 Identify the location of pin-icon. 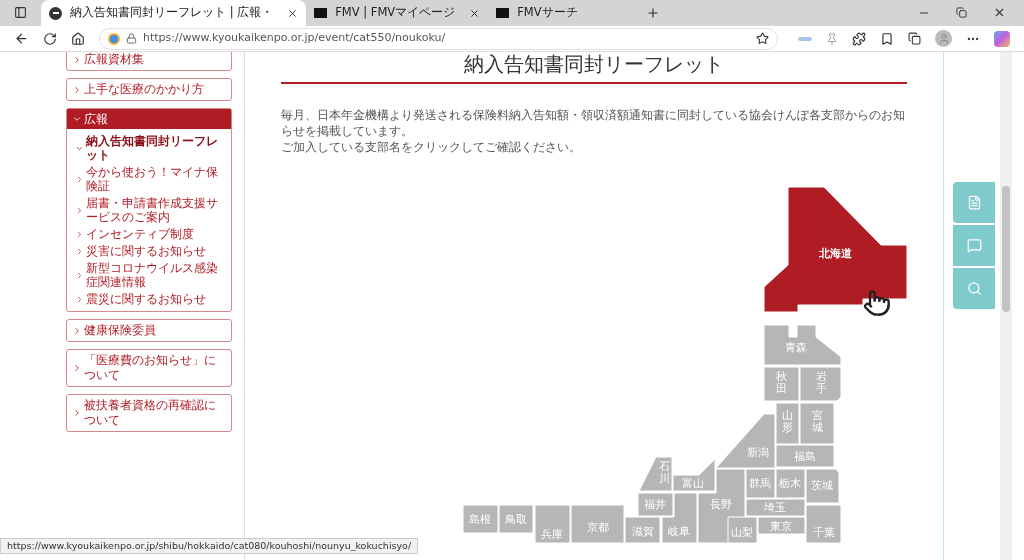
(832, 38).